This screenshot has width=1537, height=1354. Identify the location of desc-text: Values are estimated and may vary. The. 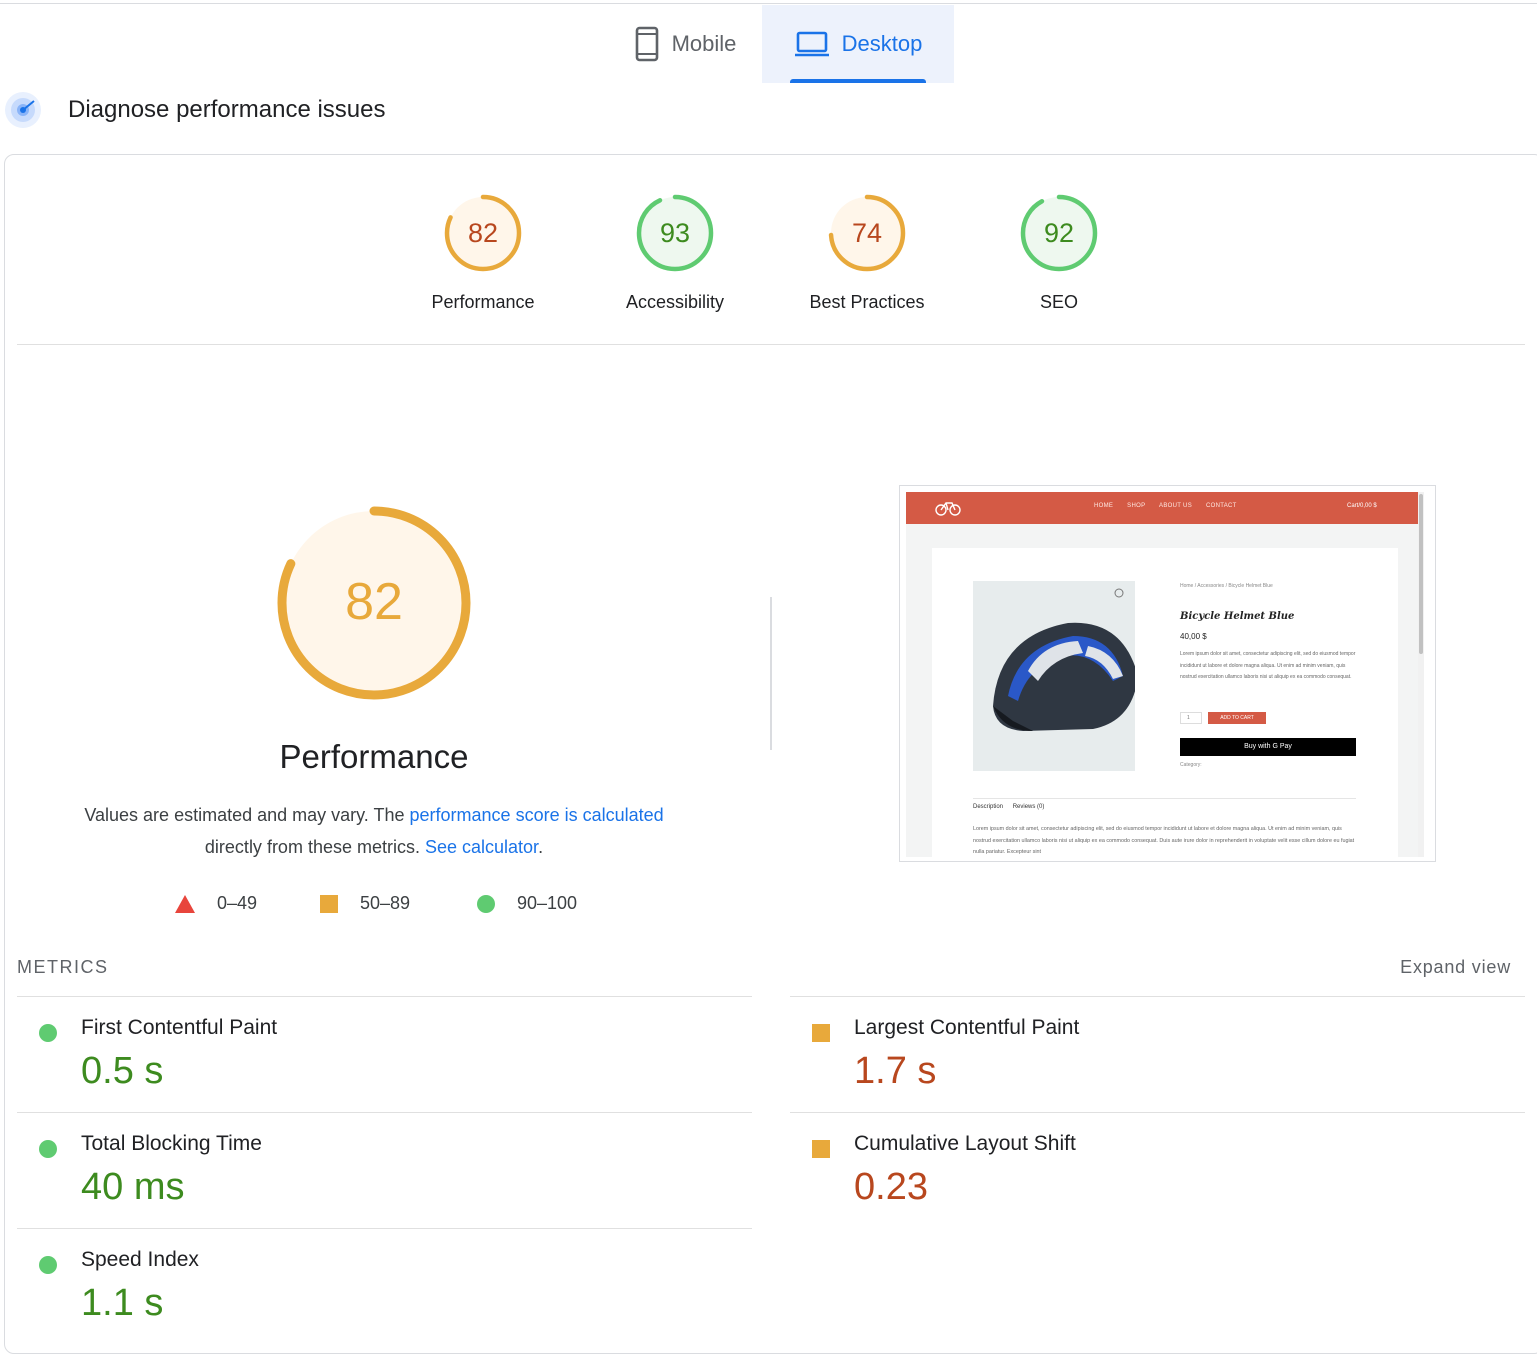
(247, 815).